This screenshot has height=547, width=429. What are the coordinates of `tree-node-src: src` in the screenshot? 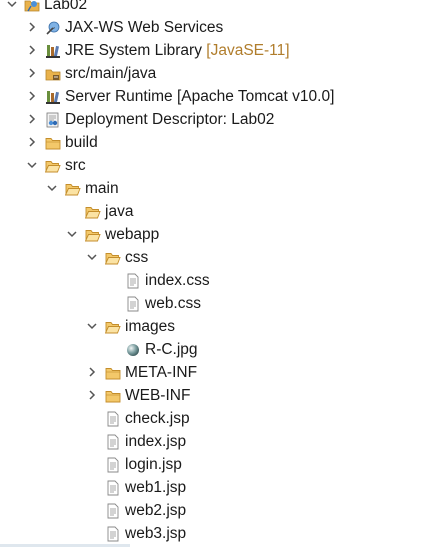 It's located at (214, 166).